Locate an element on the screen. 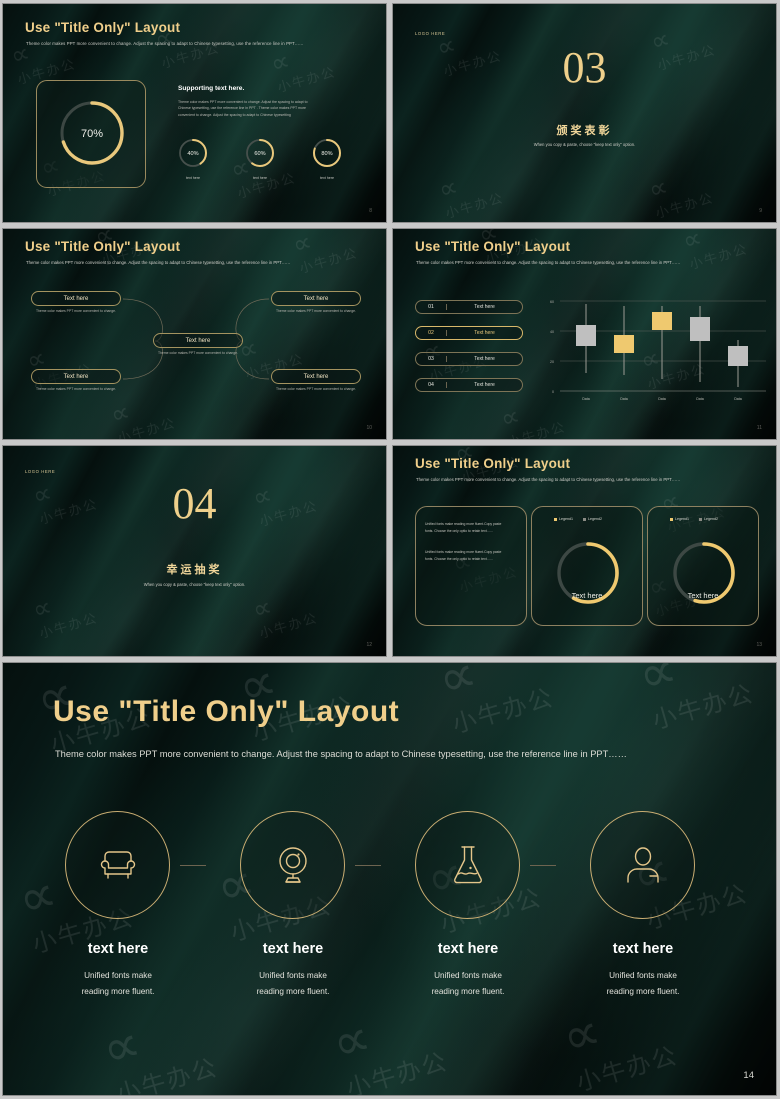 This screenshot has width=780, height=1099. mini-gauge-2-value: 60% is located at coordinates (259, 154).